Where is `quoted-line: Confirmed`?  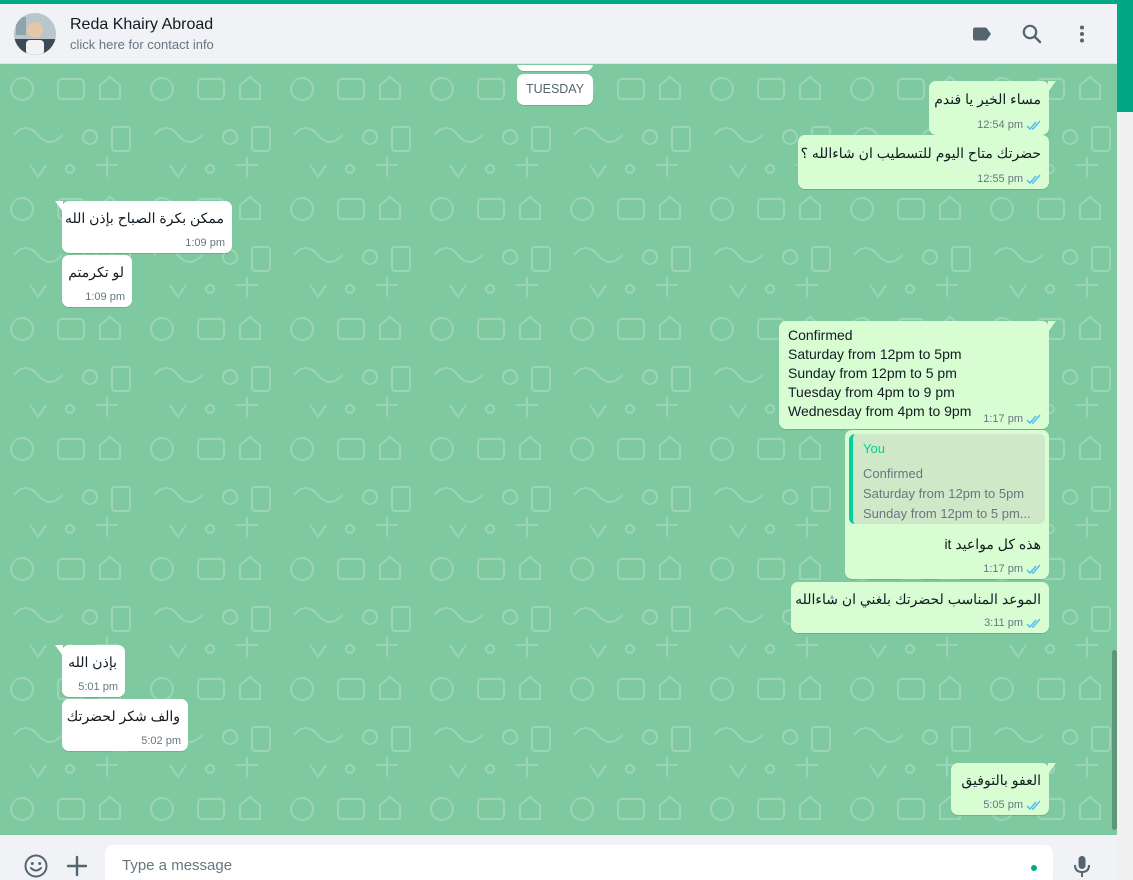
quoted-line: Confirmed is located at coordinates (893, 473).